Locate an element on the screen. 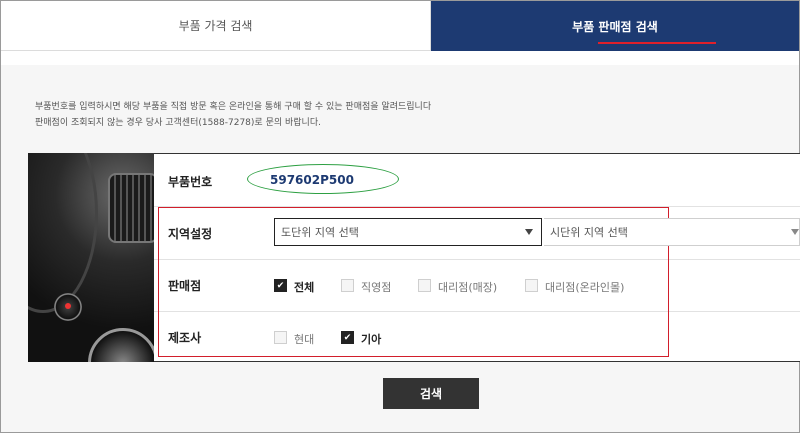  checkbox-store-online is located at coordinates (531, 285).